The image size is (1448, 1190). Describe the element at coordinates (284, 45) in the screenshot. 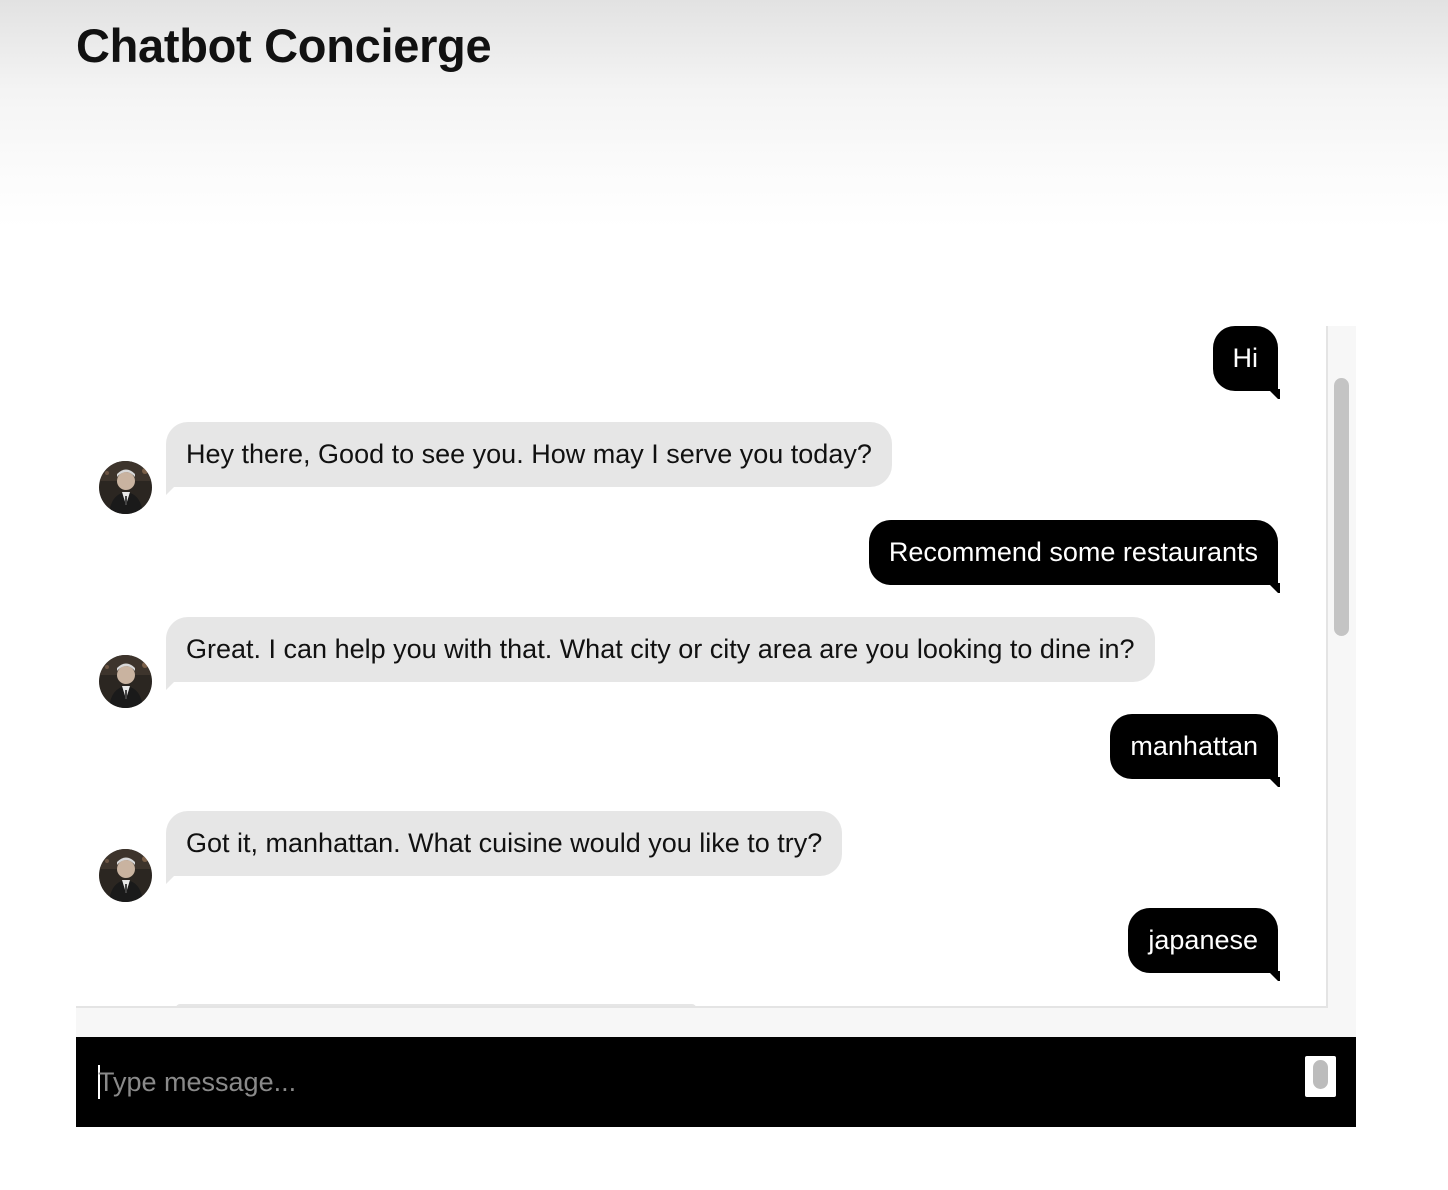

I see `app-title: Chatbot Concierge` at that location.